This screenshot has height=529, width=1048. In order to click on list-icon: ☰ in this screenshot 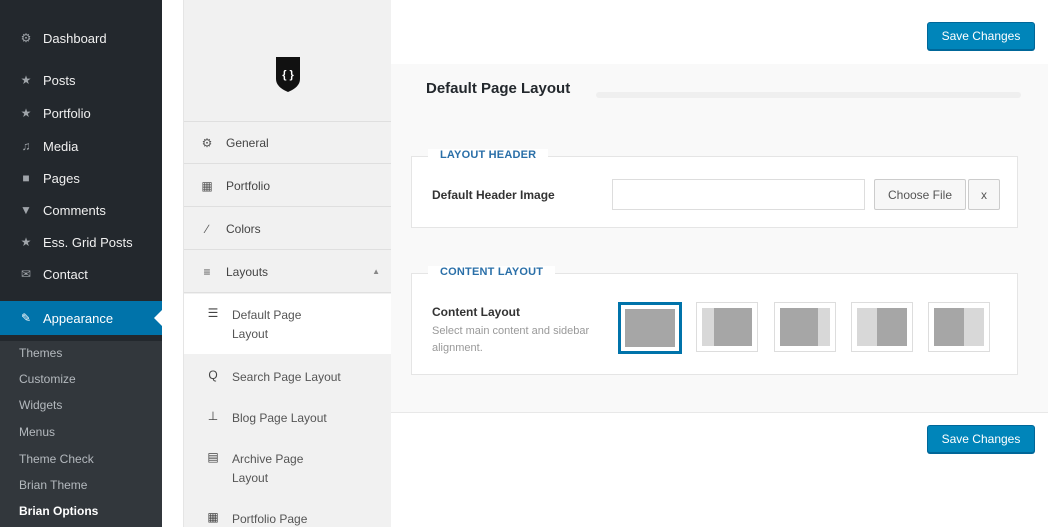, I will do `click(213, 313)`.